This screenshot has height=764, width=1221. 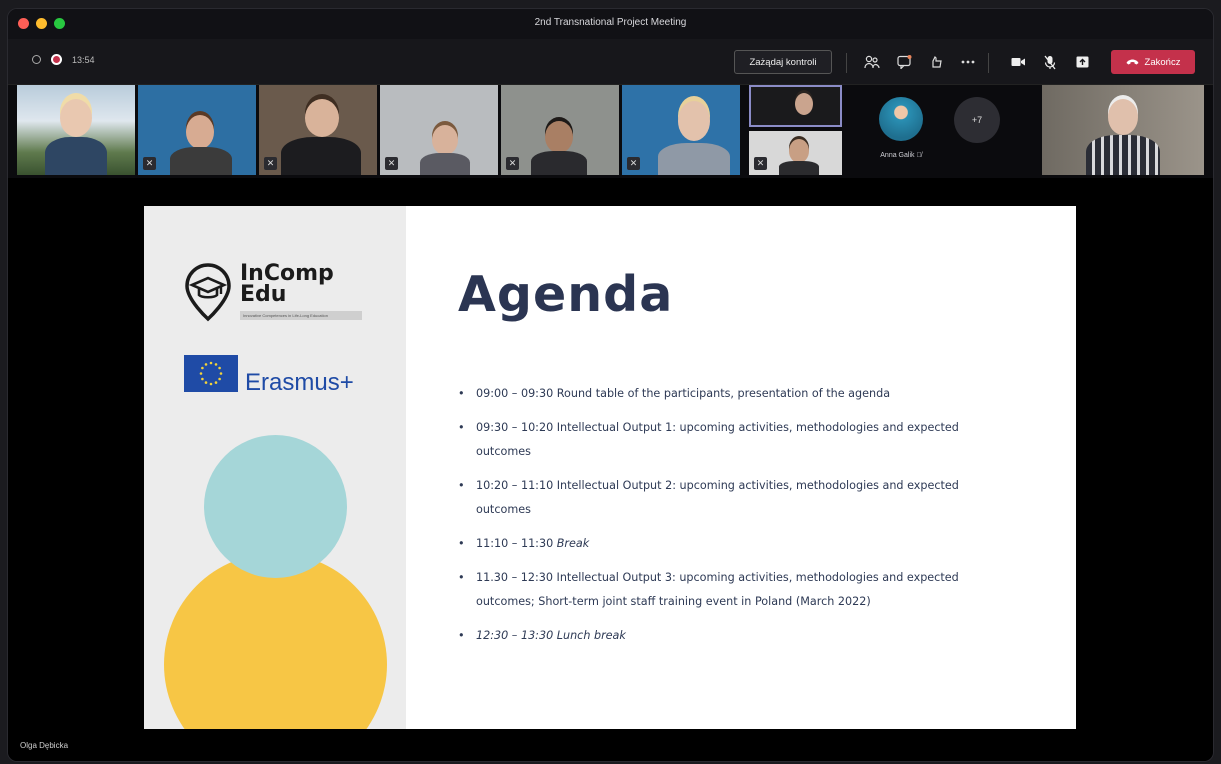 I want to click on recording-icon, so click(x=56, y=59).